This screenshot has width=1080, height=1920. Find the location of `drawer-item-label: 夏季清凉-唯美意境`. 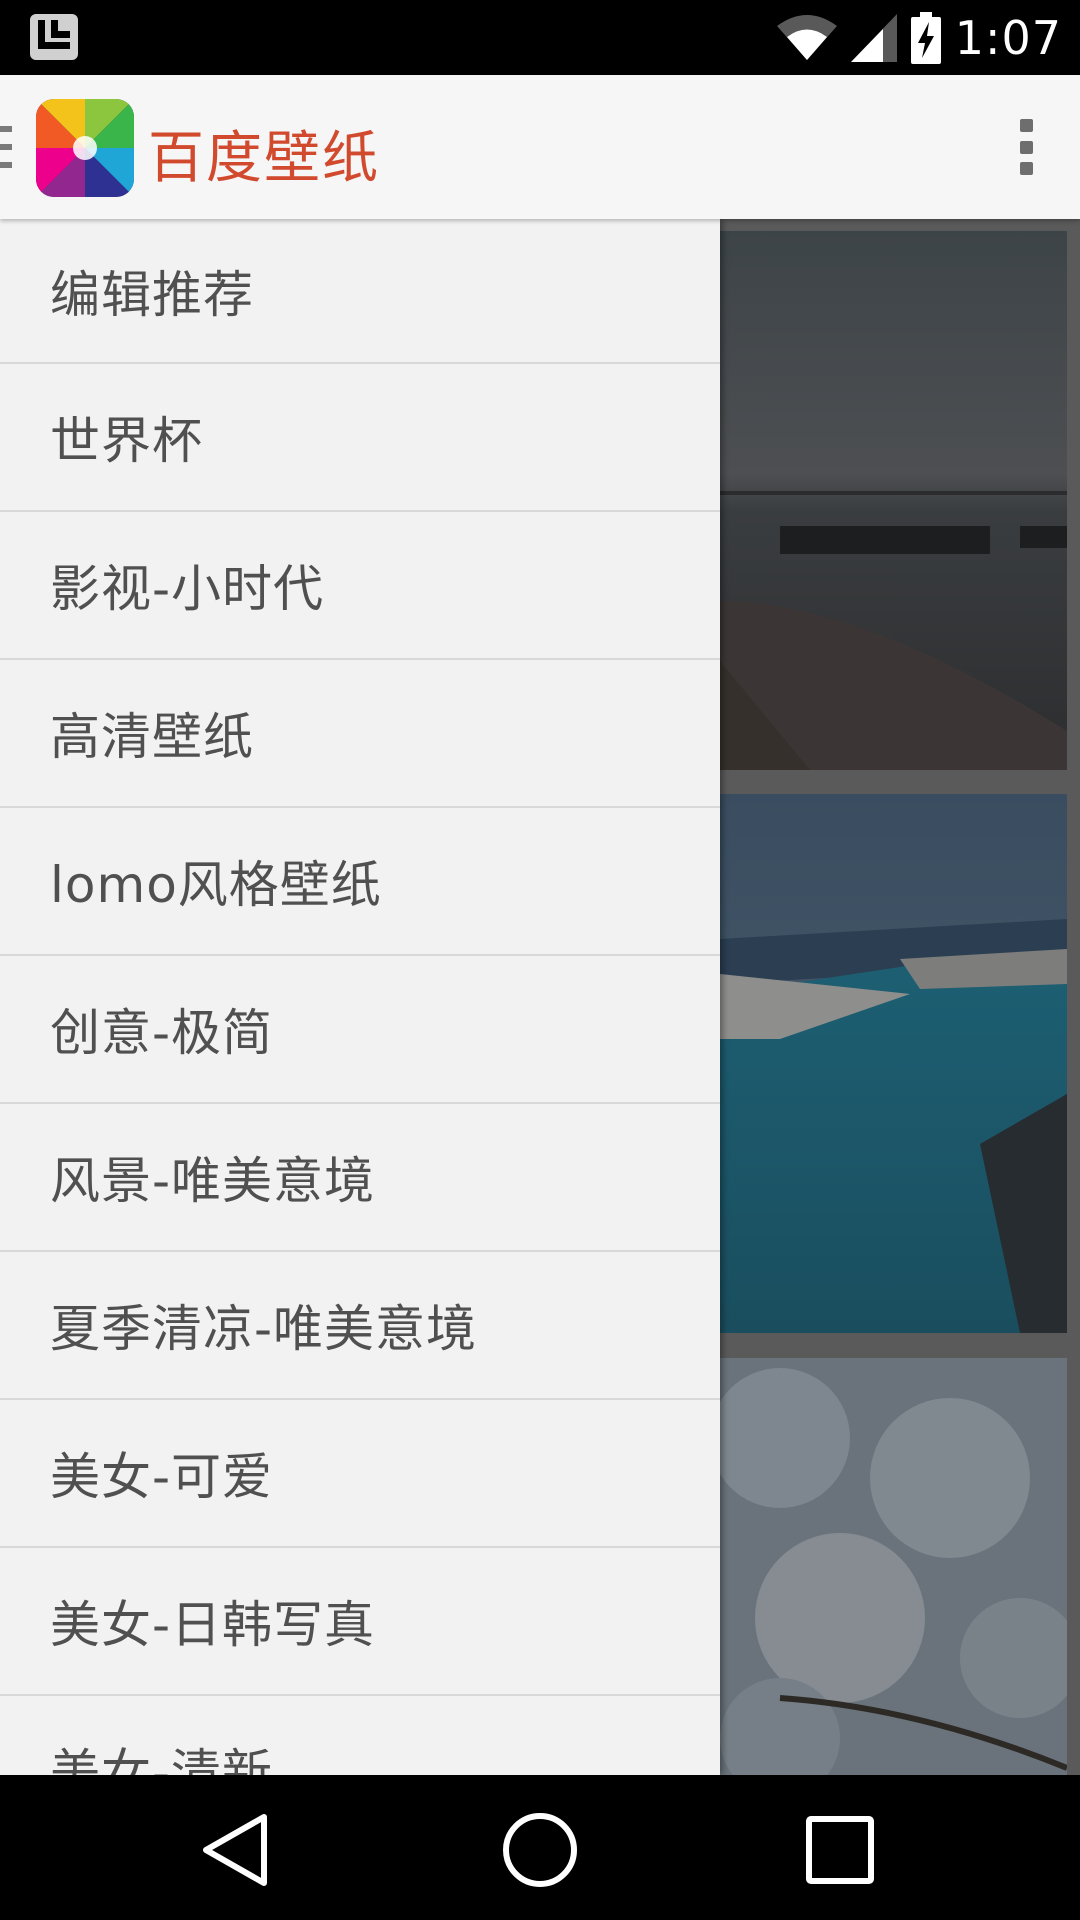

drawer-item-label: 夏季清凉-唯美意境 is located at coordinates (264, 1329).